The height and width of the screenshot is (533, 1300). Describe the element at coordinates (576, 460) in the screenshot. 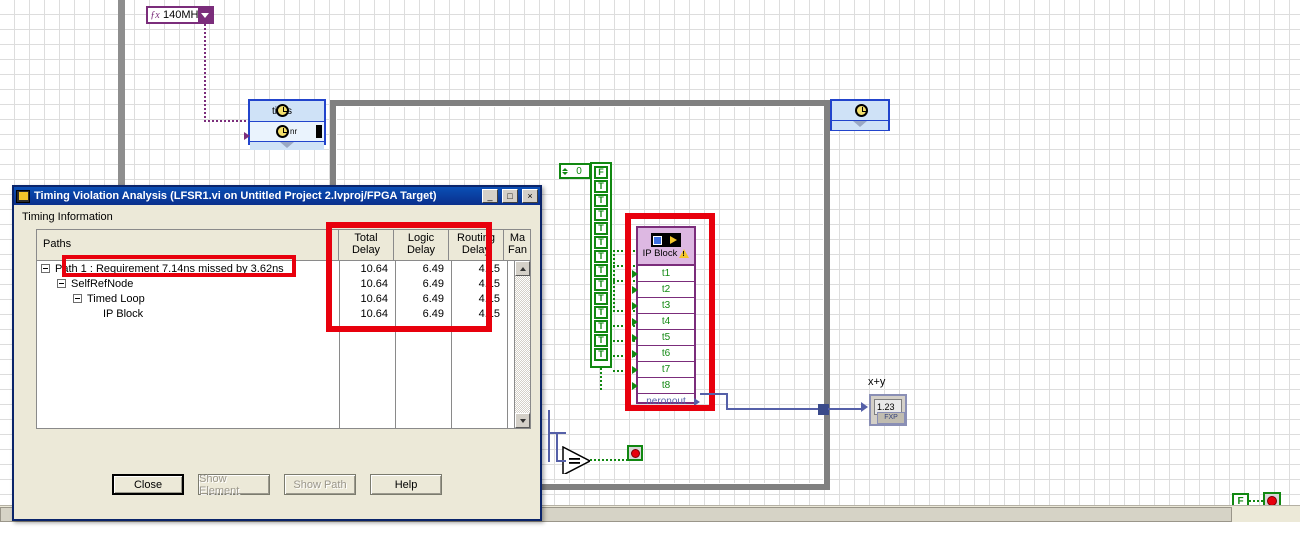

I see `equals-comparison-node` at that location.